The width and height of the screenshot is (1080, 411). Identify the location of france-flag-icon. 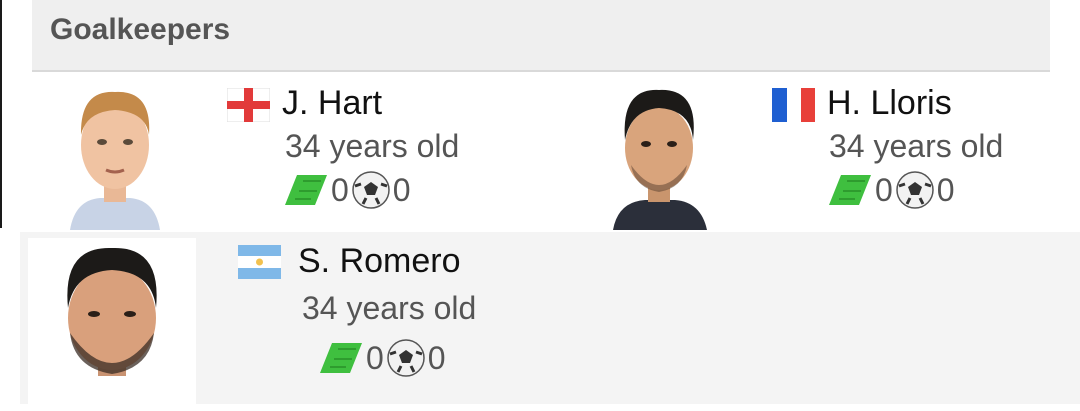
(793, 105).